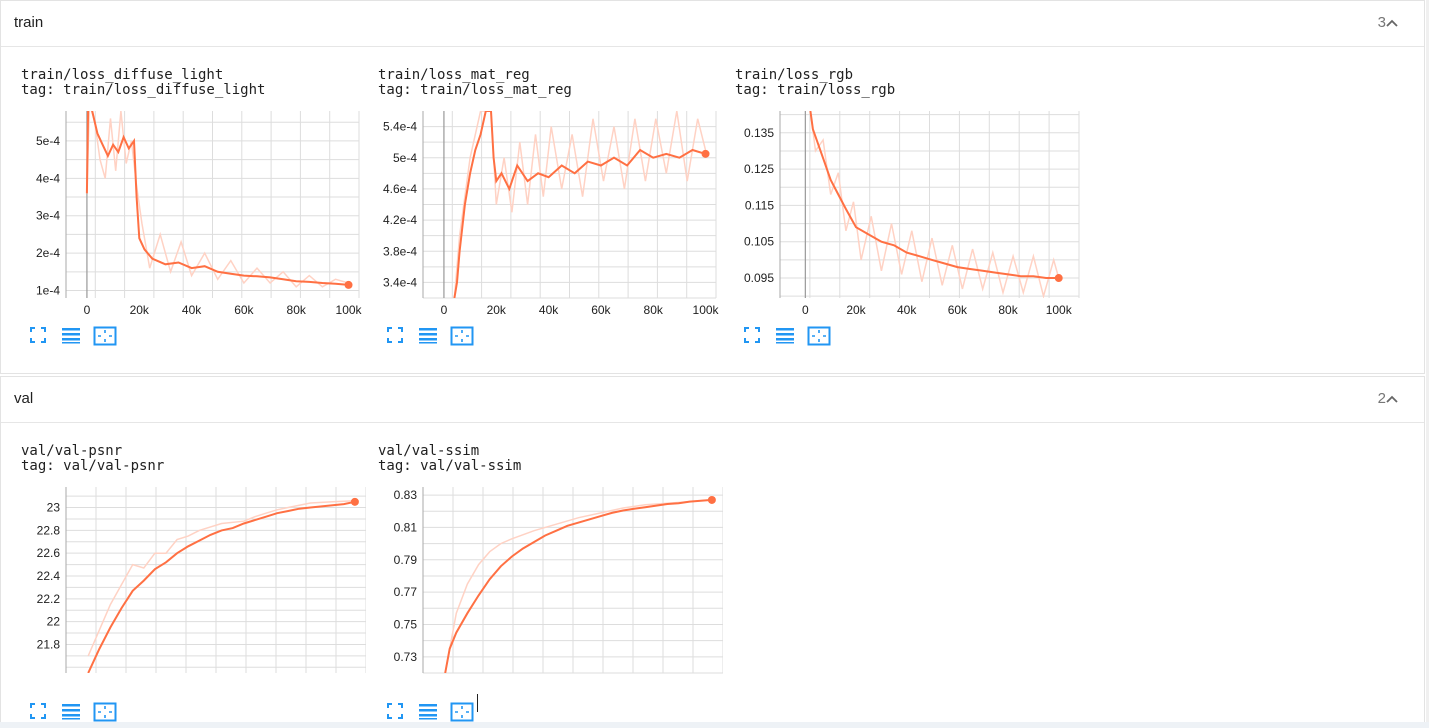 The height and width of the screenshot is (728, 1429). Describe the element at coordinates (400, 220) in the screenshot. I see `y-tick-label: 4.2e-4` at that location.